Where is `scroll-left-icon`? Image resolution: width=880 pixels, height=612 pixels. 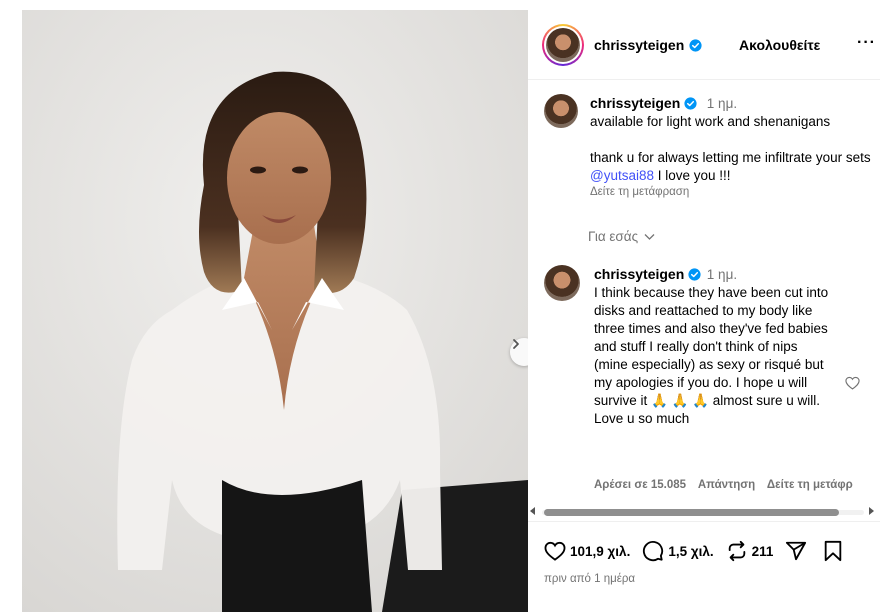
scroll-left-icon is located at coordinates (533, 511).